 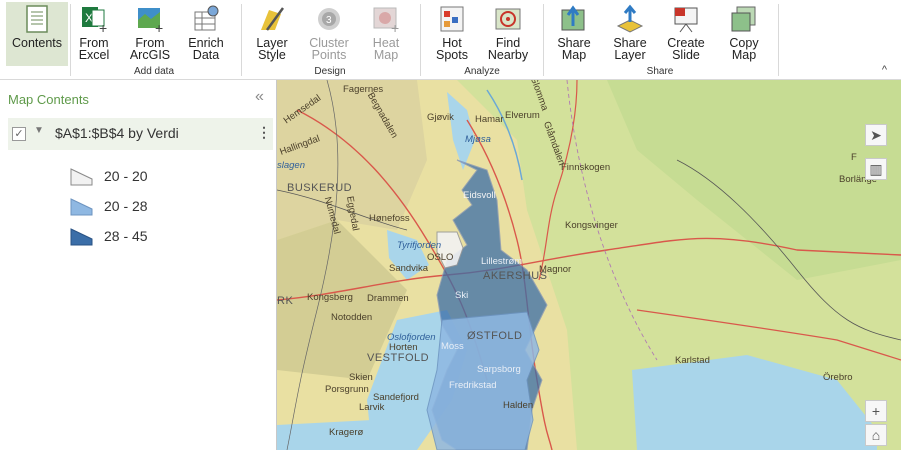 I want to click on create-slide-label: Create Slide, so click(x=686, y=49).